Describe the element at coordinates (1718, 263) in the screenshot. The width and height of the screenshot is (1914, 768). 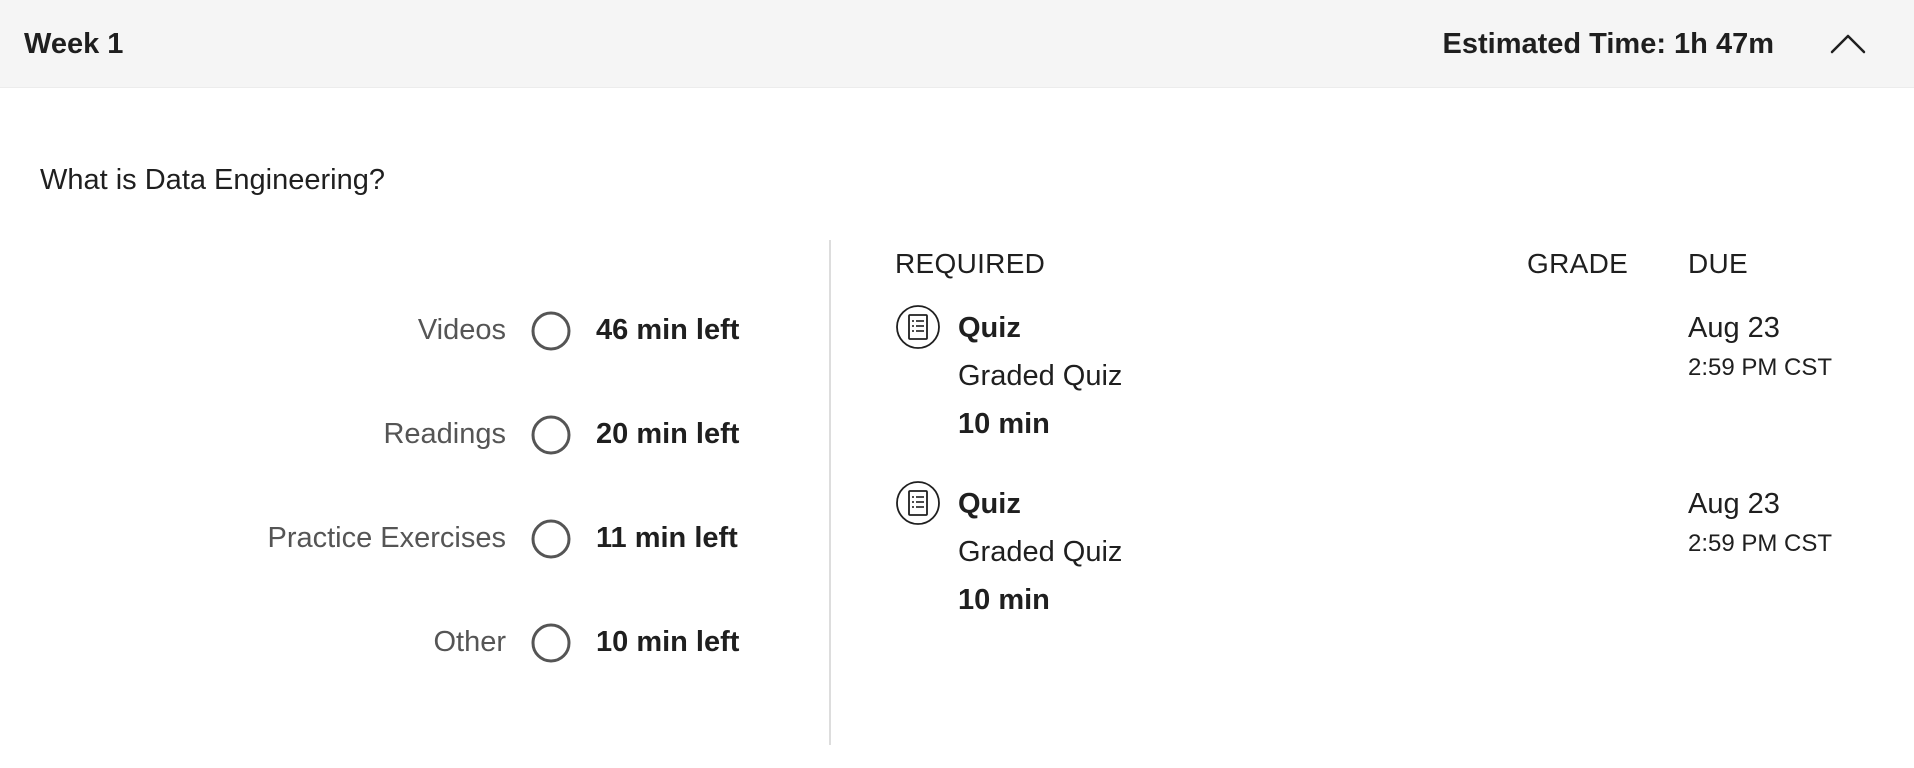
I see `column-header-due: DUE` at that location.